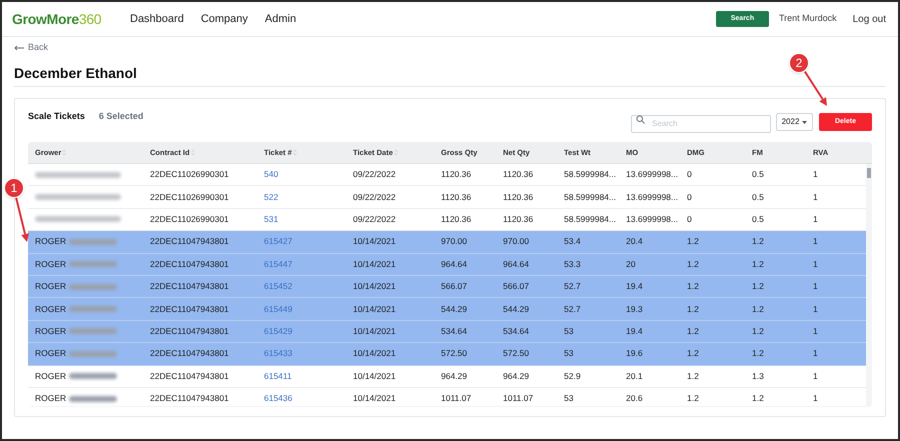  Describe the element at coordinates (447, 287) in the screenshot. I see `table-row: ROGER 22DEC11047943801 615452 10/14/2021 566.07 566.07 52.7 19.4 1.2 1.2 1` at that location.